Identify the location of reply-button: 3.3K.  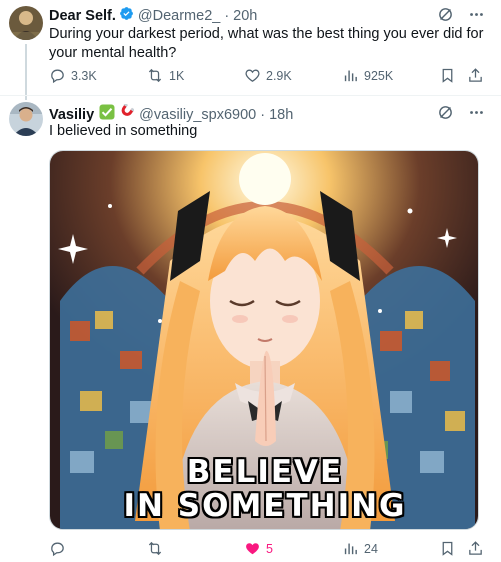
(73, 75).